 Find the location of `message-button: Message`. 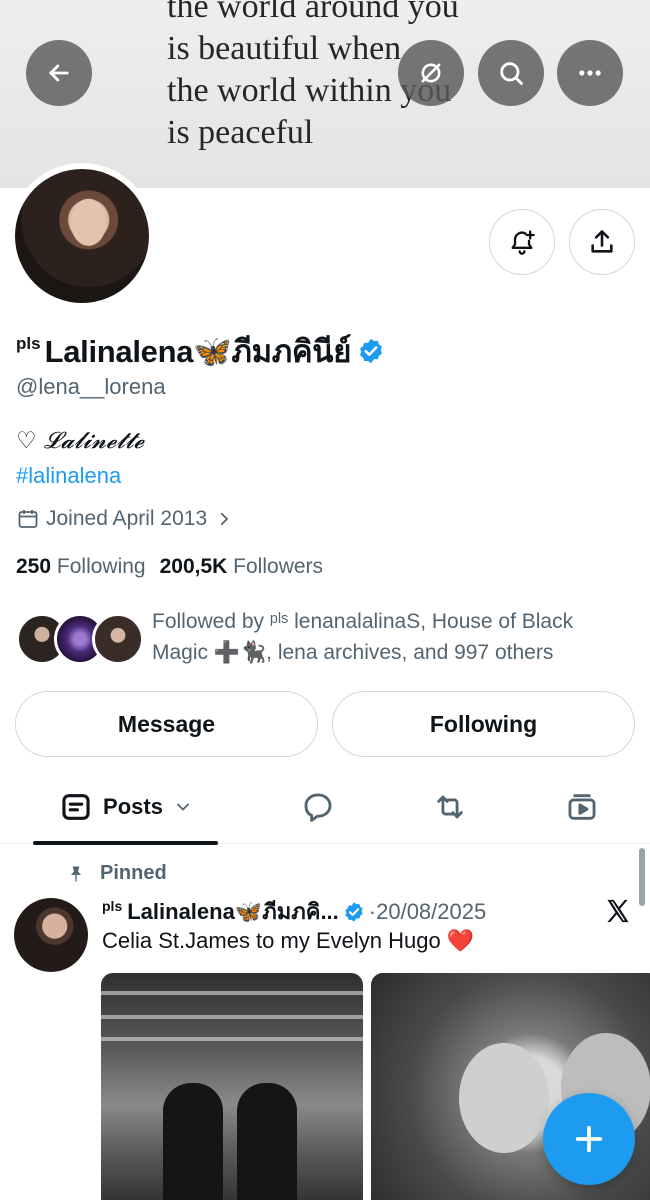

message-button: Message is located at coordinates (166, 724).